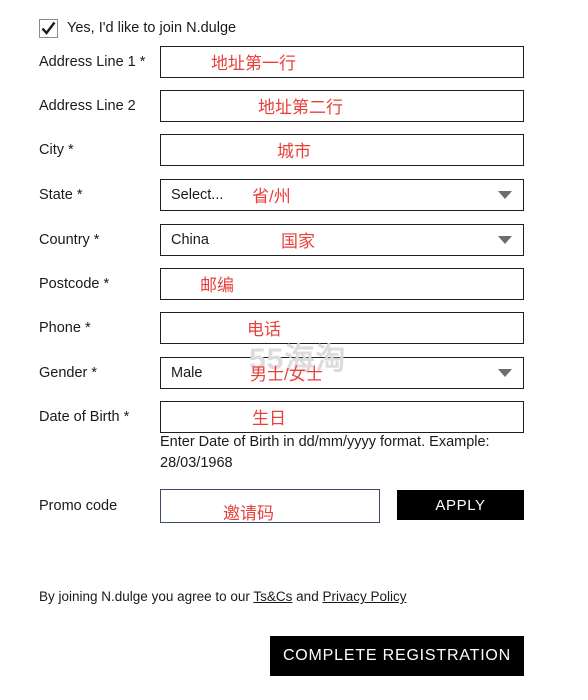  What do you see at coordinates (74, 284) in the screenshot?
I see `field-label: Postcode *` at bounding box center [74, 284].